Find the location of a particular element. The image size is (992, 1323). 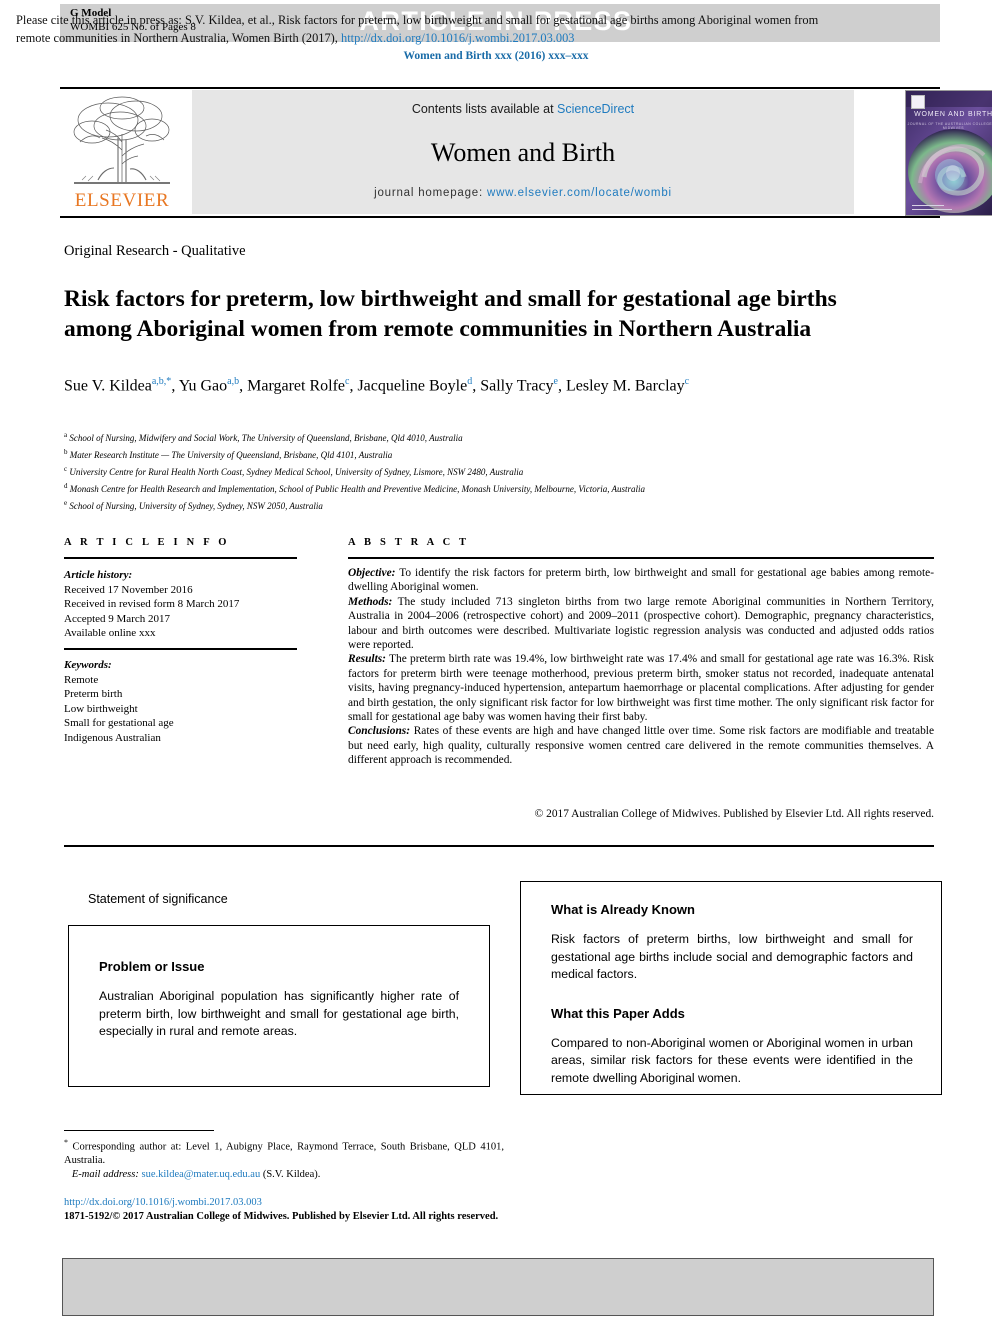

article-info-rule is located at coordinates (180, 558).